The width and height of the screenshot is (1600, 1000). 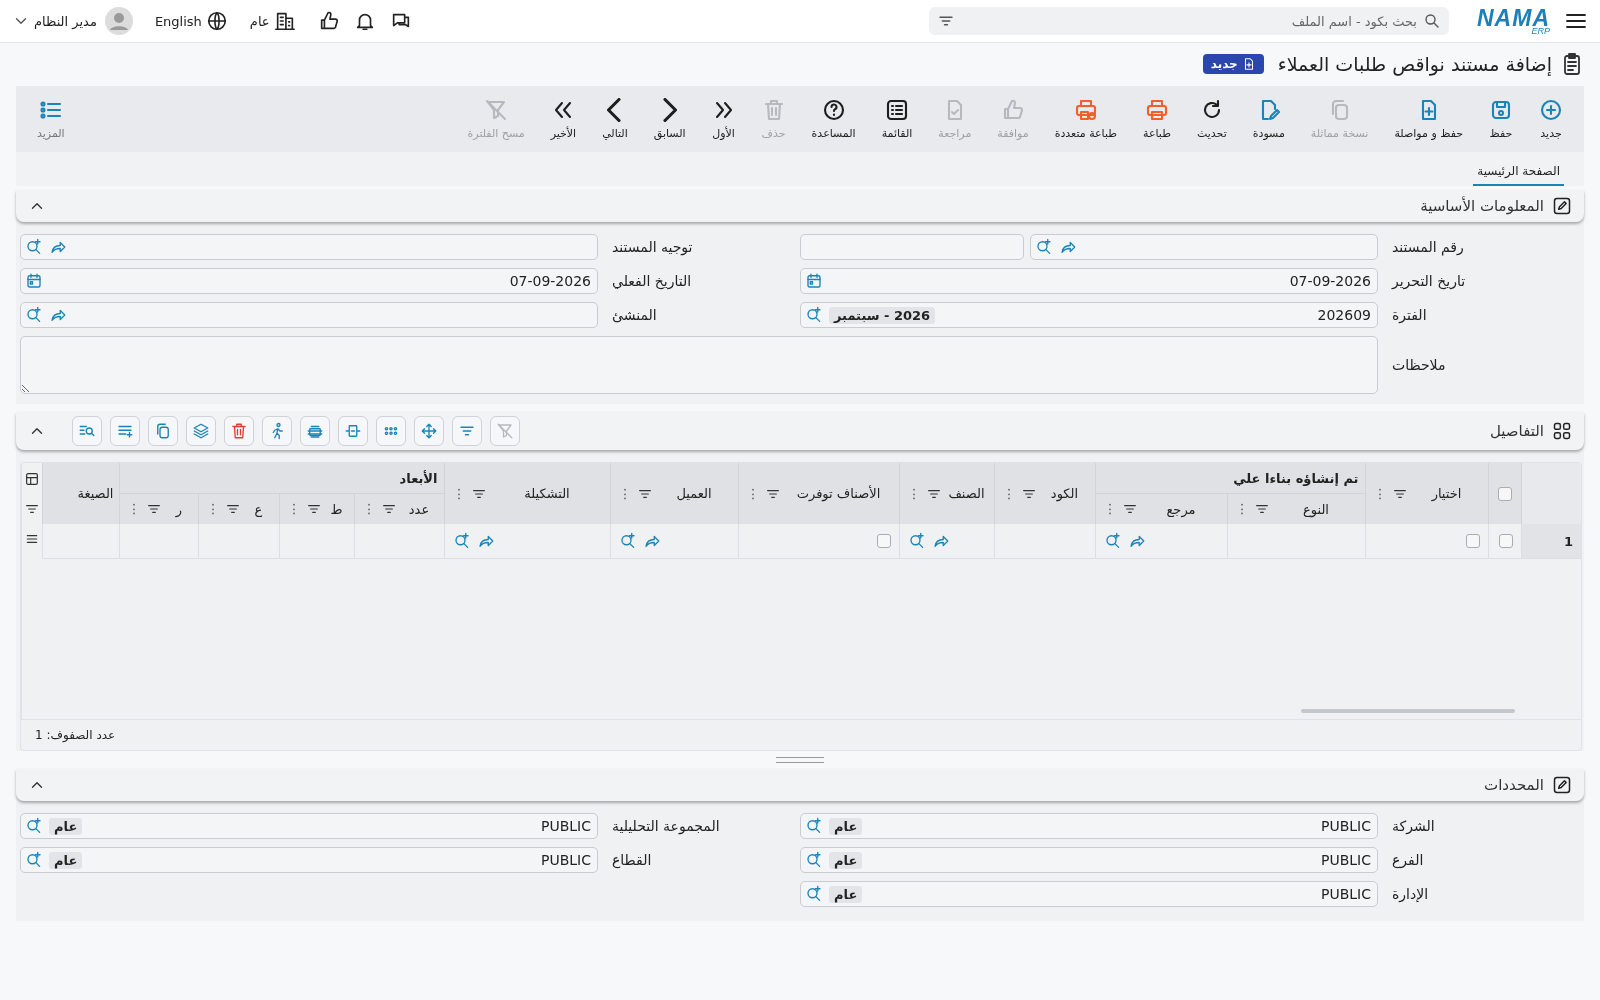 What do you see at coordinates (1013, 110) in the screenshot?
I see `thumbs-up-icon` at bounding box center [1013, 110].